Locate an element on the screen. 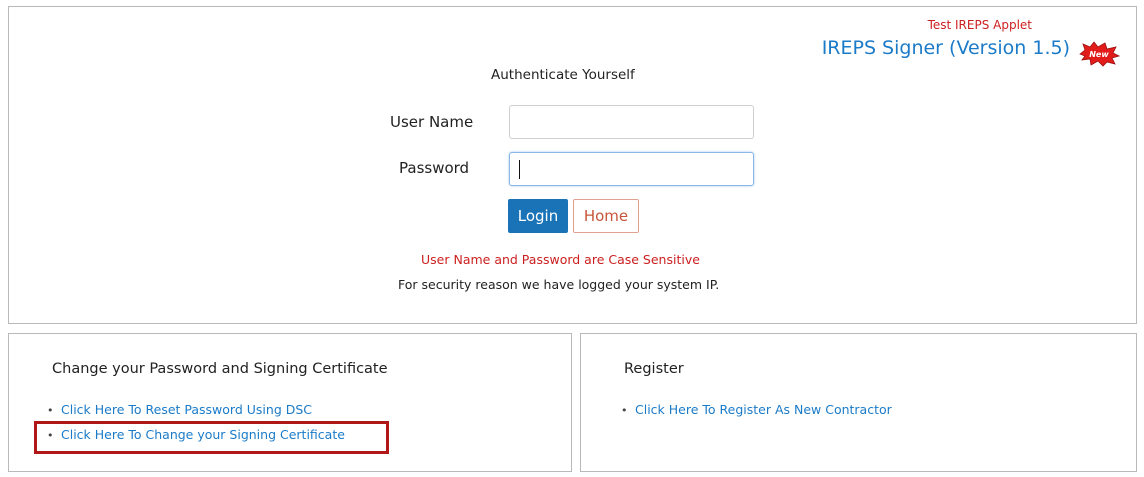  new-badge-text: New is located at coordinates (1099, 54).